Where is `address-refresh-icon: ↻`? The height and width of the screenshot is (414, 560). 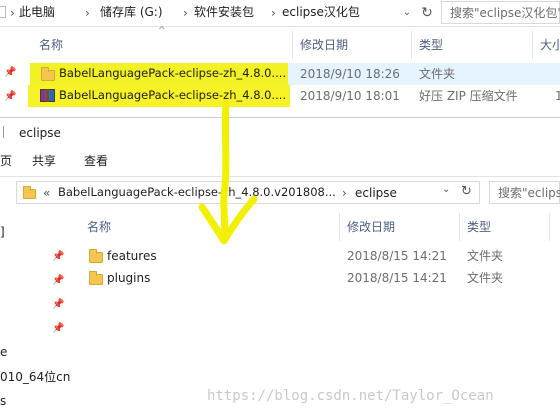
address-refresh-icon: ↻ is located at coordinates (466, 191).